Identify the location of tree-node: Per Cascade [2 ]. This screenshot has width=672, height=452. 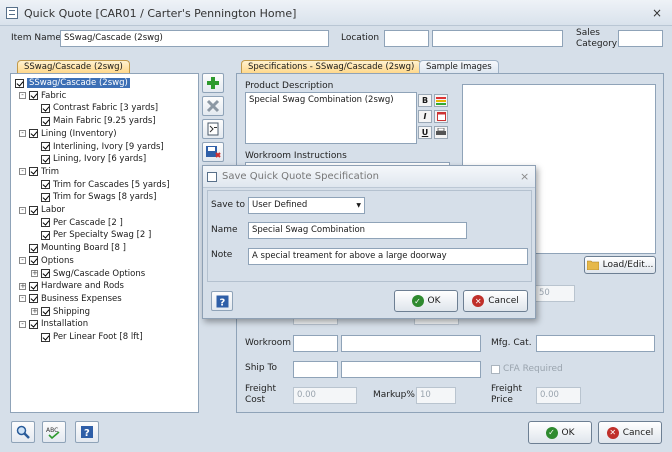
(77, 223).